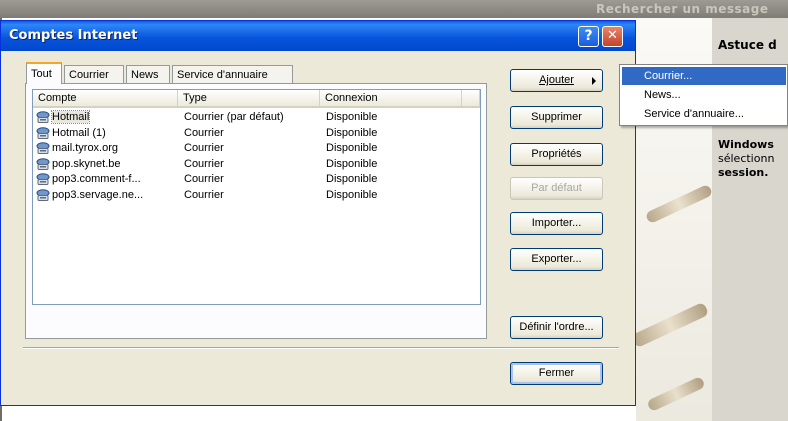 This screenshot has height=421, width=788. I want to click on account-name: Hotmail, so click(70, 117).